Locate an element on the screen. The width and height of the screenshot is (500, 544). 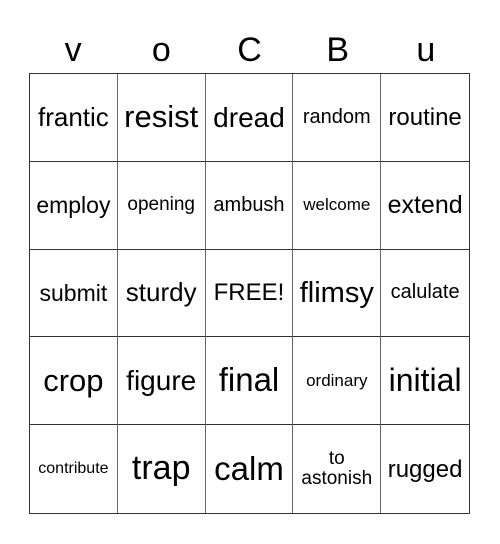
cell-word: initial is located at coordinates (425, 379).